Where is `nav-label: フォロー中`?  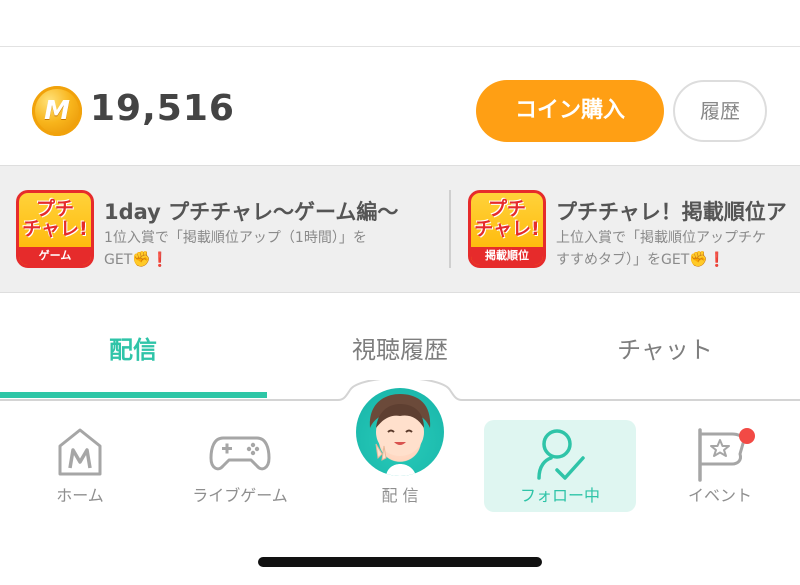 nav-label: フォロー中 is located at coordinates (559, 495).